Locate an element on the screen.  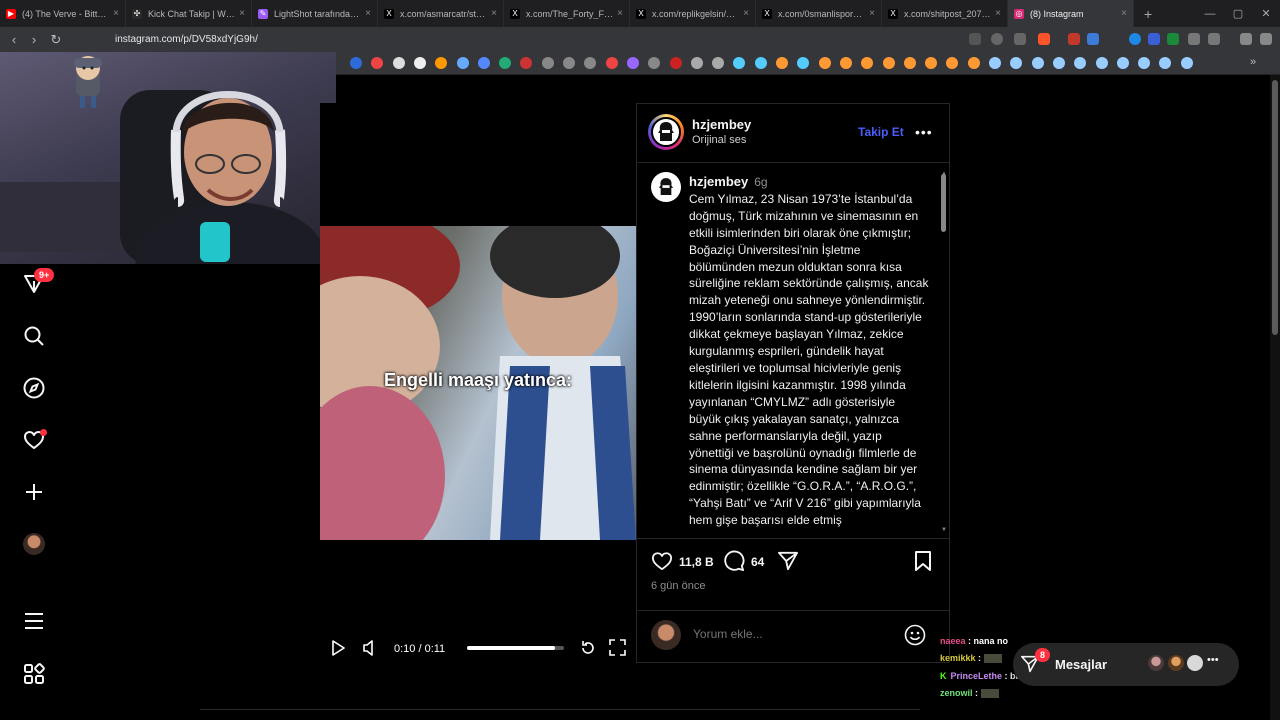
browser-tab: Xx.com/0smanlisporFK/stat × is located at coordinates (819, 13).